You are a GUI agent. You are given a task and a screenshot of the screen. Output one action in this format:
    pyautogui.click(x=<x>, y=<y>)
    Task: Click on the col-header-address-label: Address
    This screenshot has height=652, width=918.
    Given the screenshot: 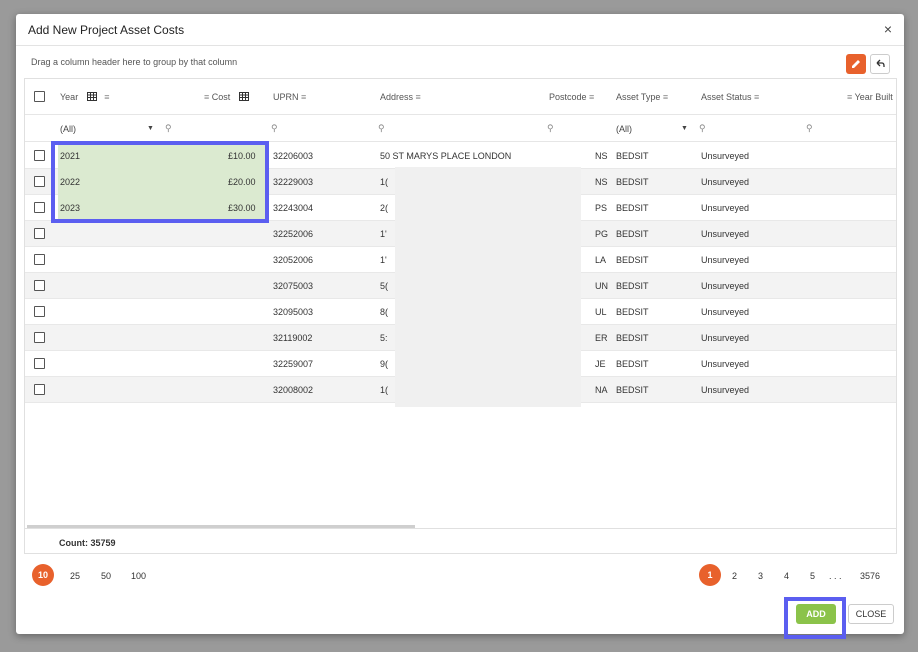 What is the action you would take?
    pyautogui.click(x=397, y=97)
    